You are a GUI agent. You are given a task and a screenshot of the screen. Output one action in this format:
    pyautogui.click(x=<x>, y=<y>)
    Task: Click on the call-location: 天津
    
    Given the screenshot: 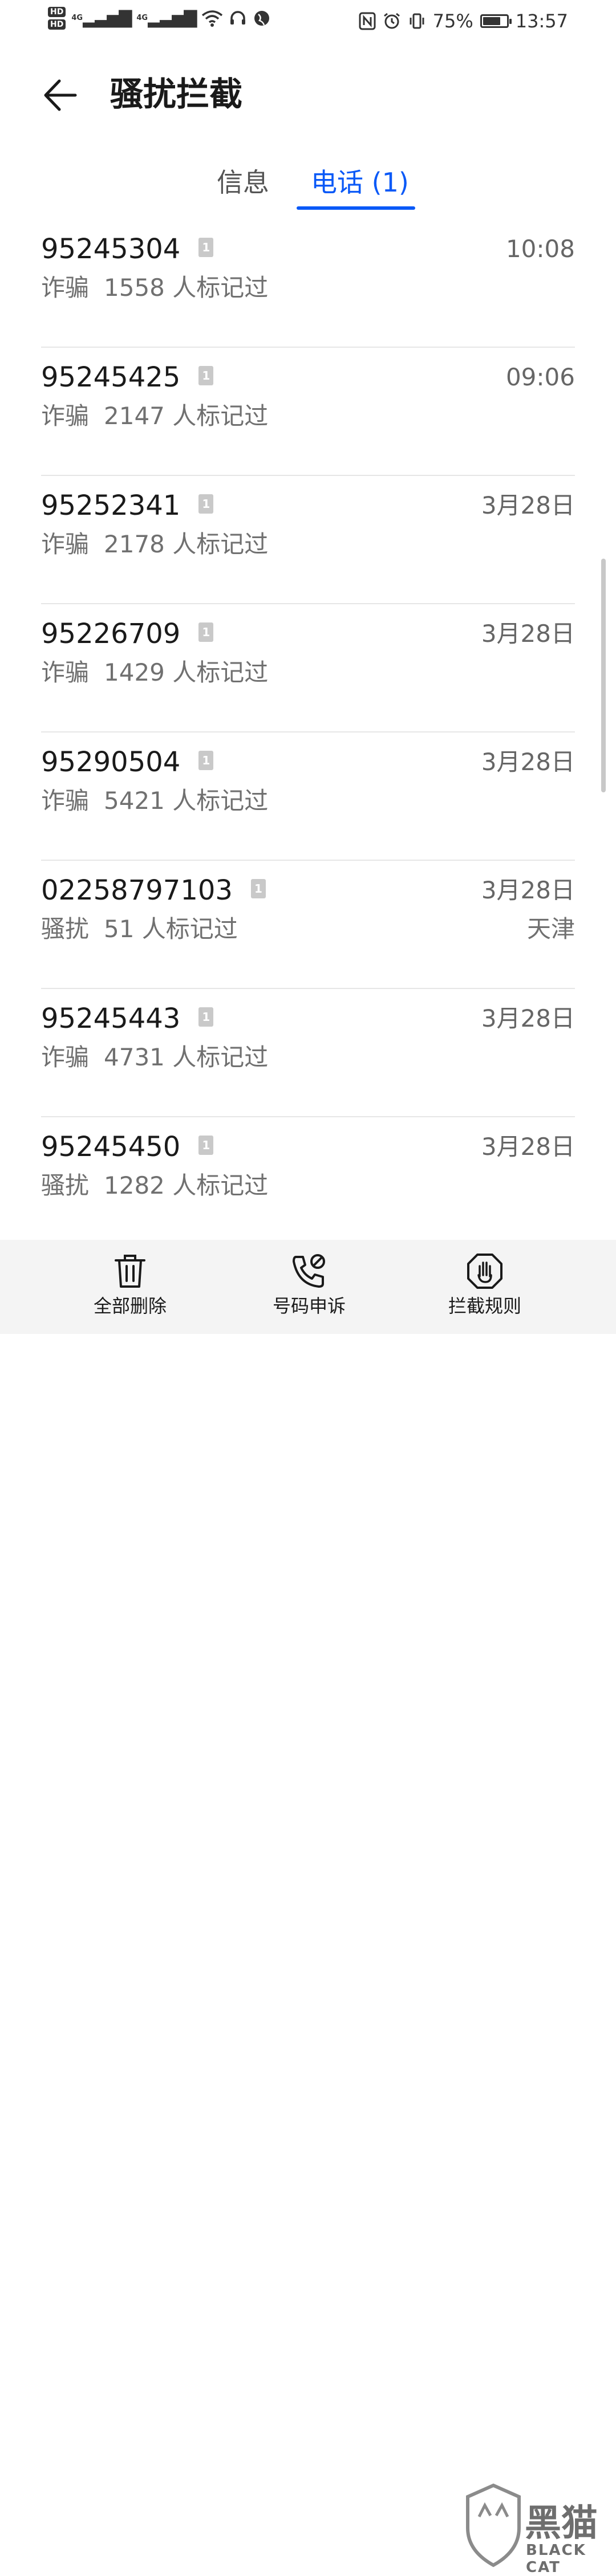 What is the action you would take?
    pyautogui.click(x=550, y=929)
    